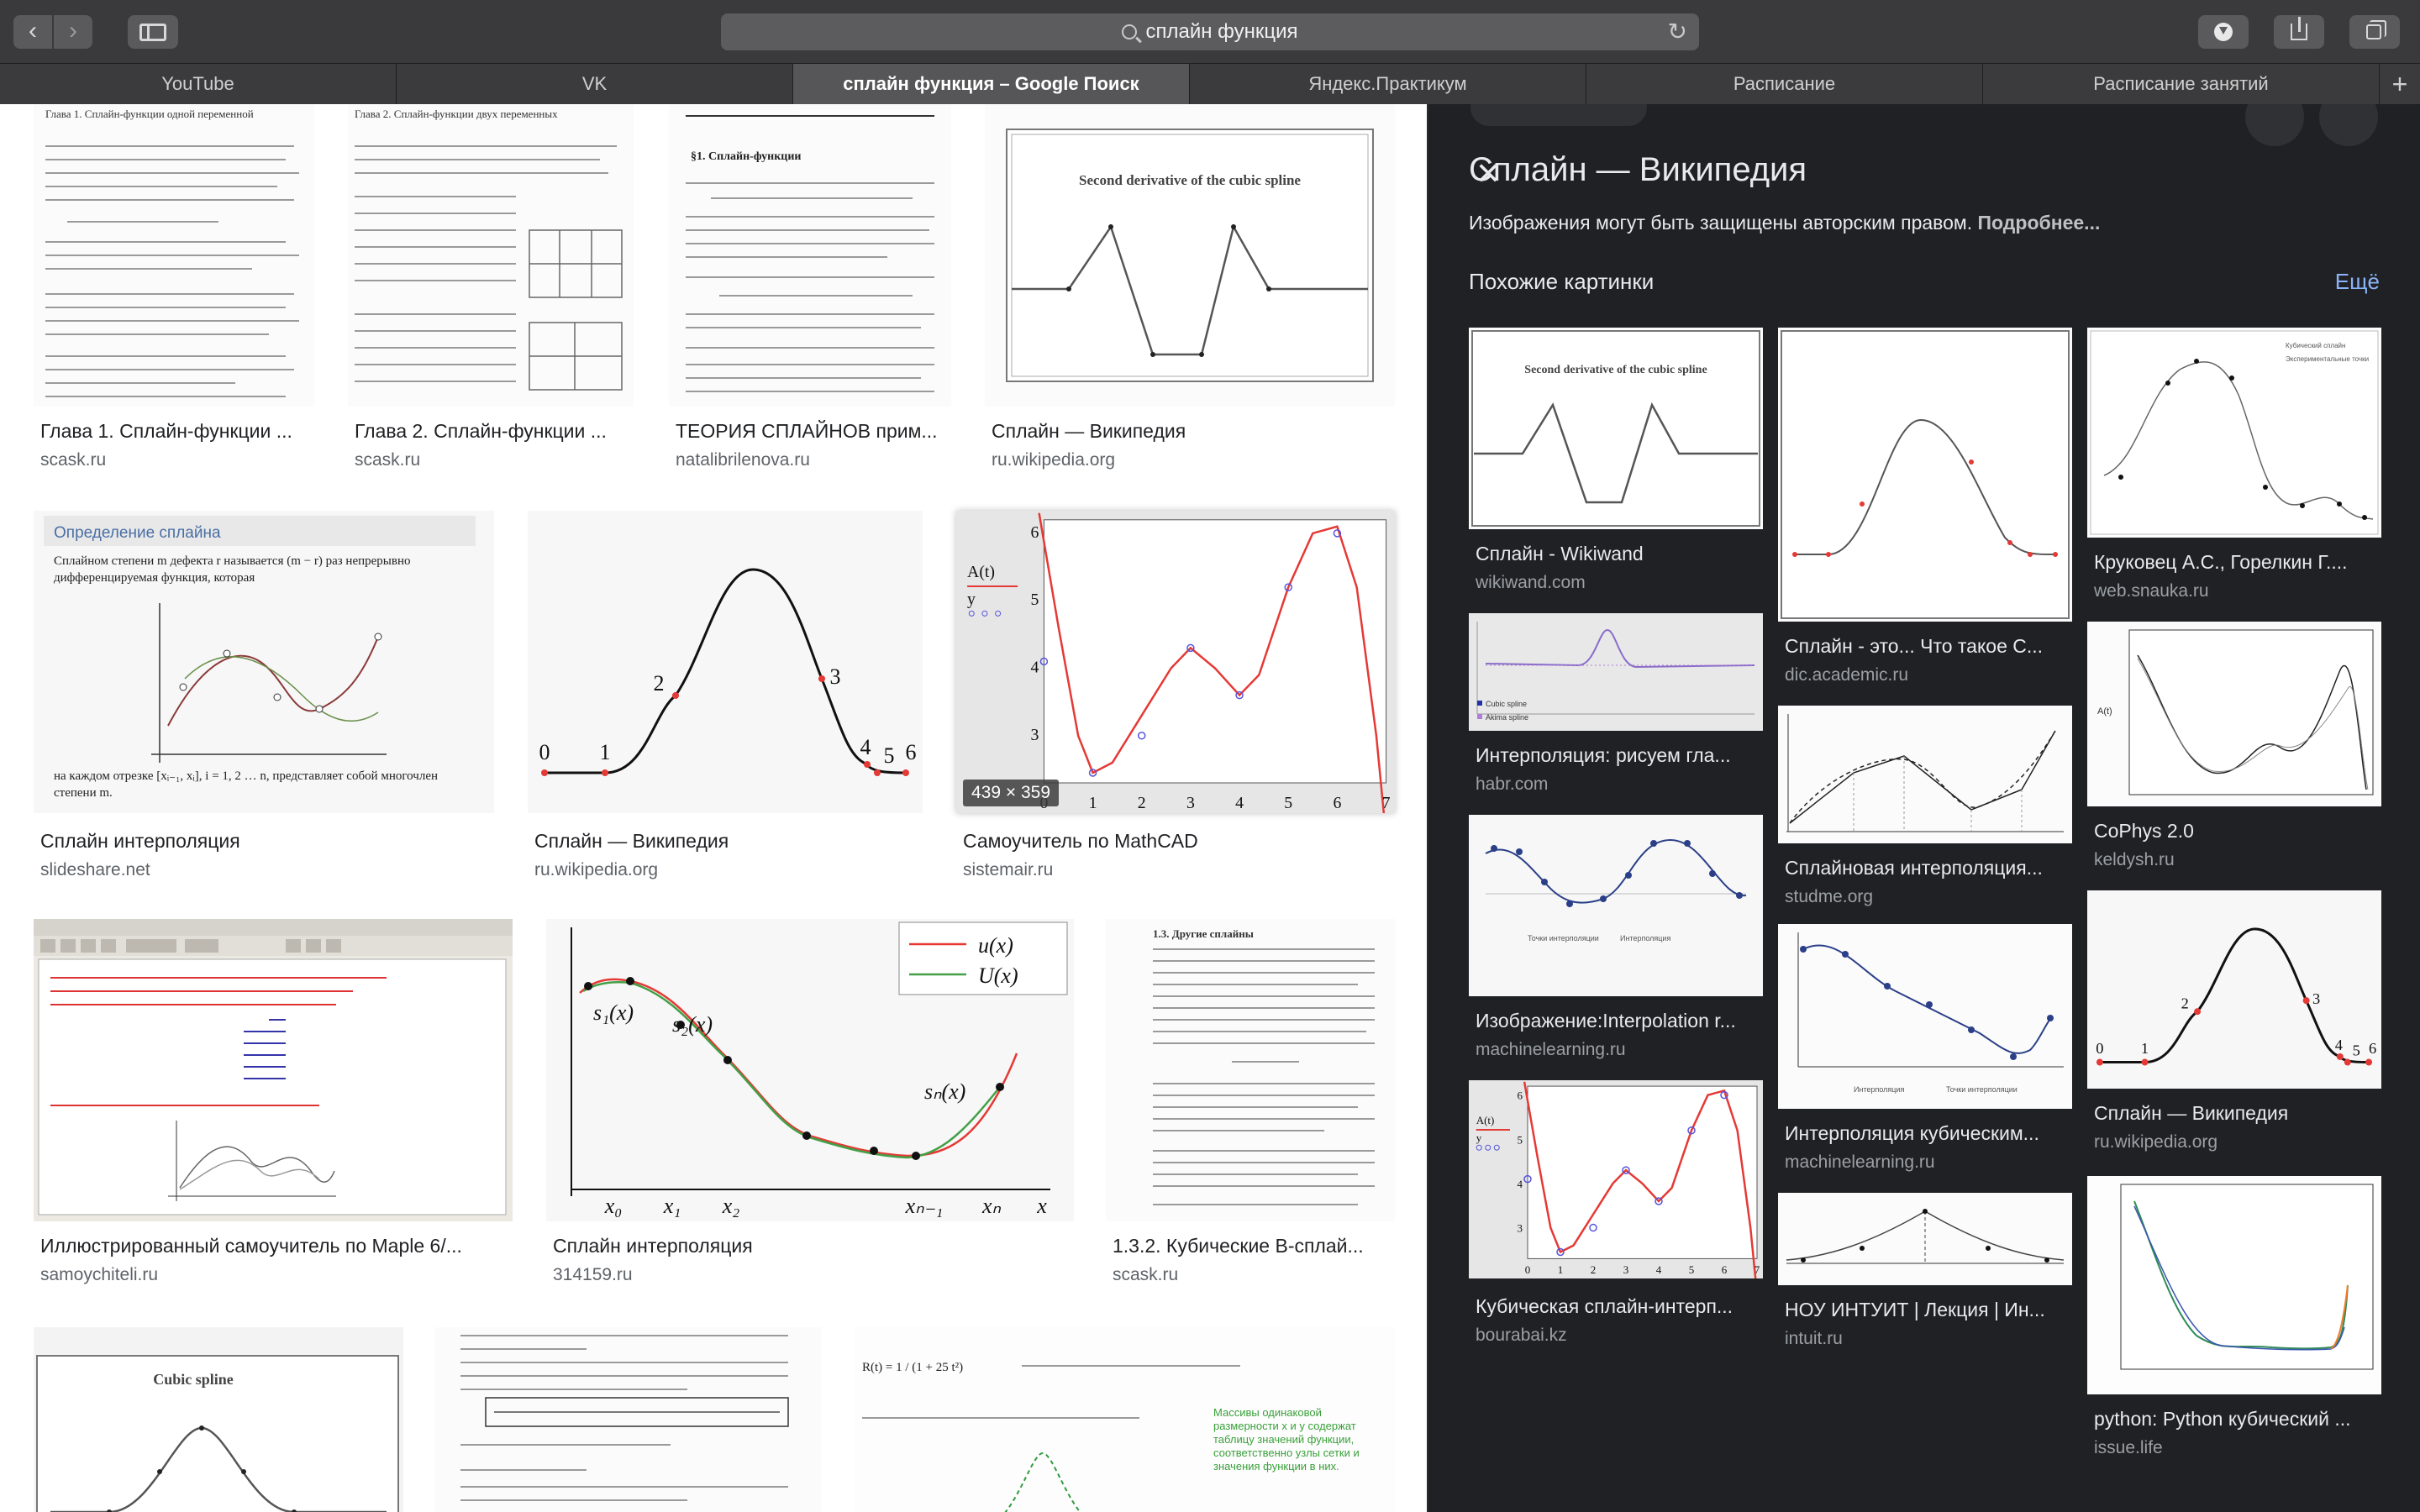 This screenshot has height=1512, width=2420. What do you see at coordinates (1925, 1016) in the screenshot?
I see `similar-thumbnail: Интерполяция Точки интерполяции` at bounding box center [1925, 1016].